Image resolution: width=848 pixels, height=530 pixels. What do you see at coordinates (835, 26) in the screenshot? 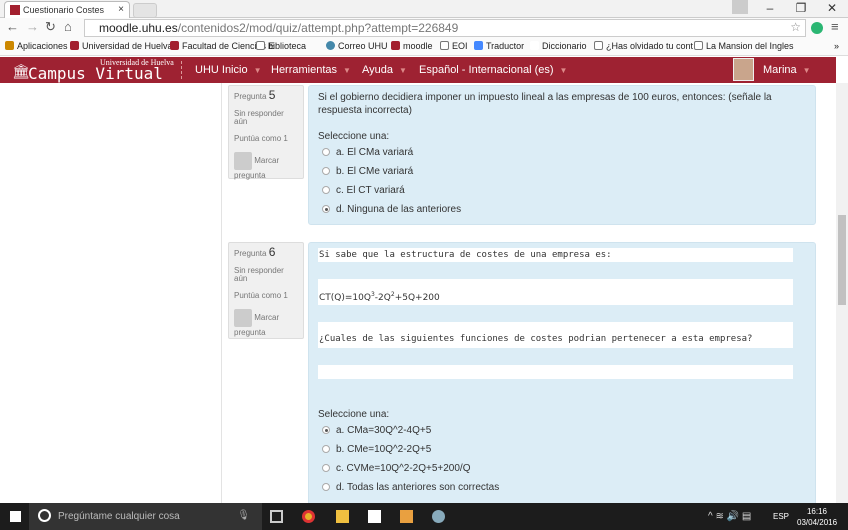
I see `menu-icon: ≡` at bounding box center [835, 26].